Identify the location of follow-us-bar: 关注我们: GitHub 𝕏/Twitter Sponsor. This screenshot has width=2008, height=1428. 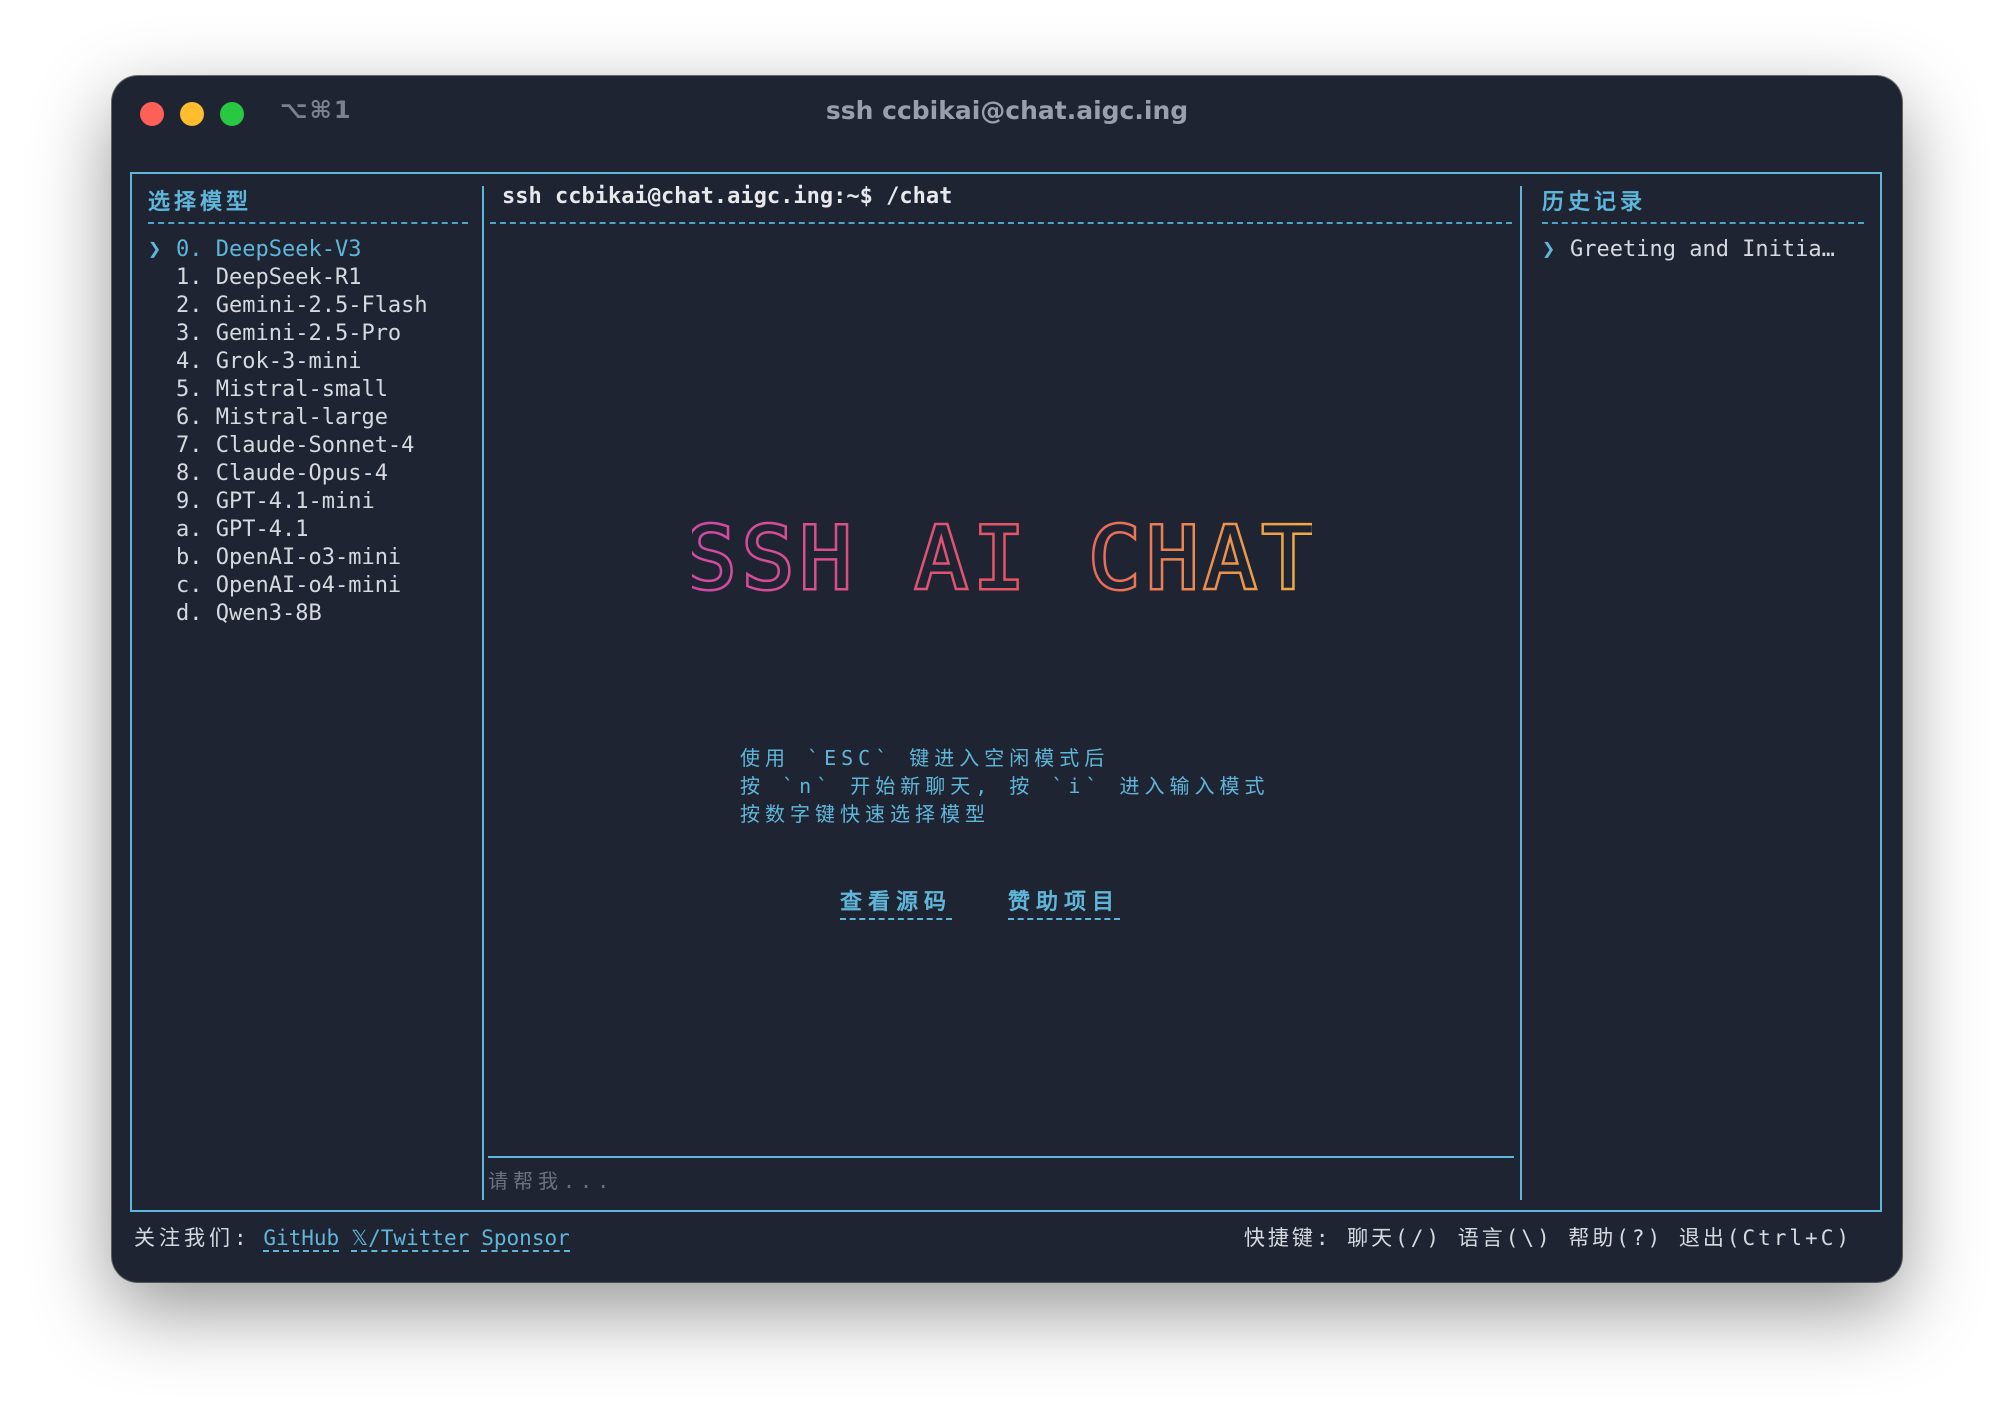
(358, 1237).